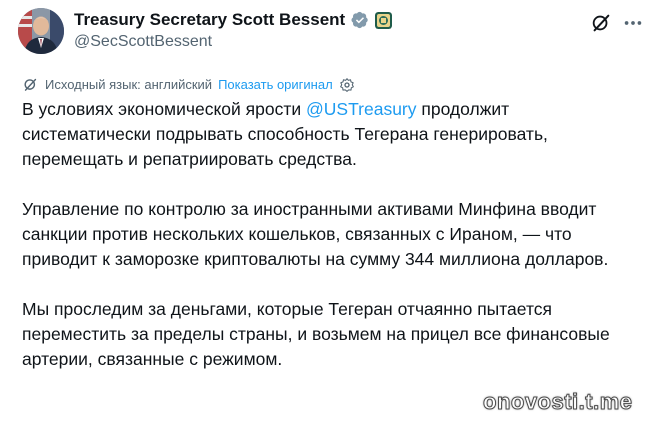 This screenshot has height=422, width=654. I want to click on profile-photo-icon, so click(41, 31).